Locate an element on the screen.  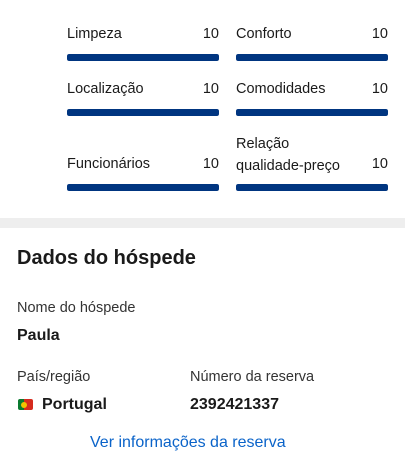
portugal-flag-icon is located at coordinates (25, 404).